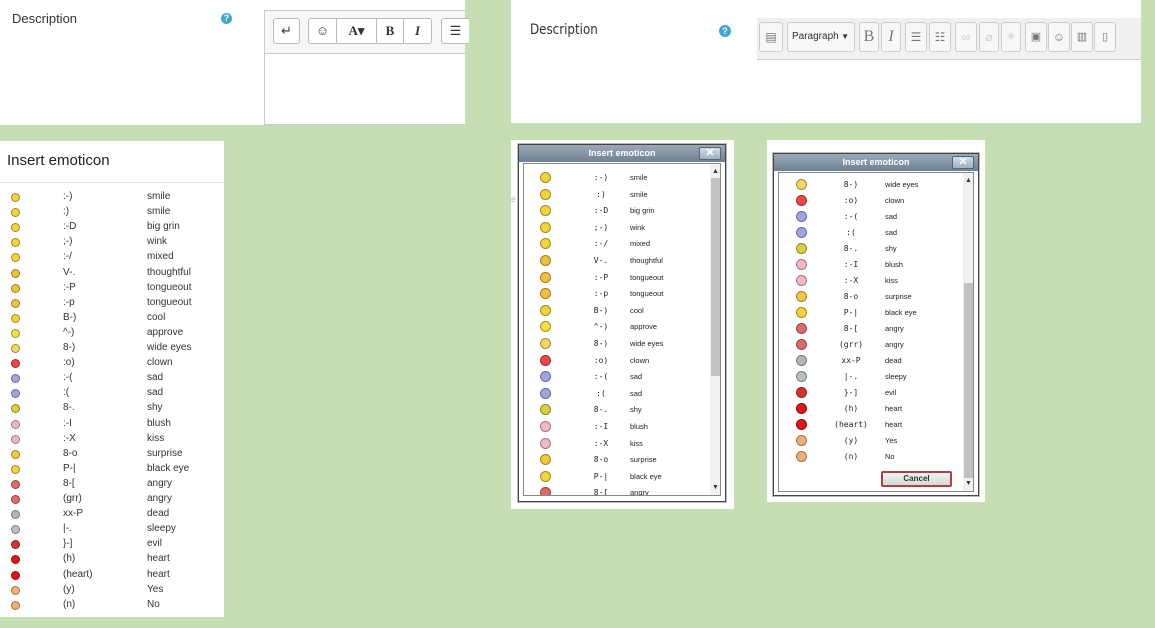 Image resolution: width=1155 pixels, height=628 pixels. Describe the element at coordinates (916, 479) in the screenshot. I see `cancel-button: Cancel` at that location.